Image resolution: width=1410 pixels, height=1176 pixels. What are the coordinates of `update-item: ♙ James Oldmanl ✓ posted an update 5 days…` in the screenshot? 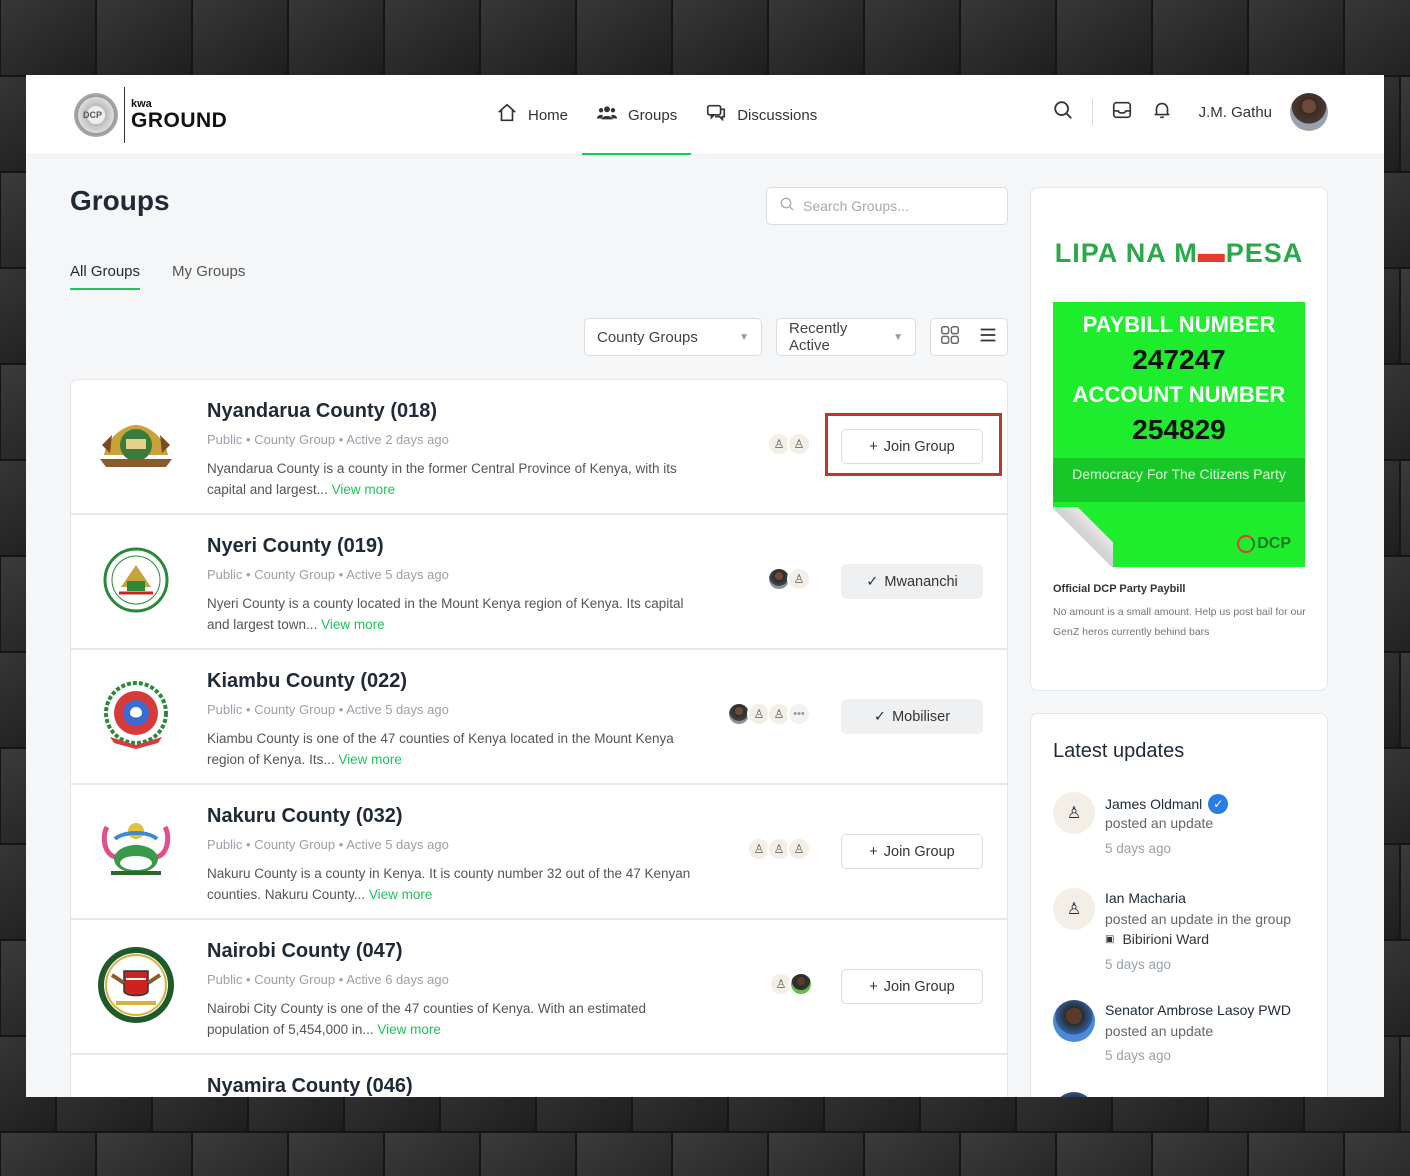 It's located at (1183, 832).